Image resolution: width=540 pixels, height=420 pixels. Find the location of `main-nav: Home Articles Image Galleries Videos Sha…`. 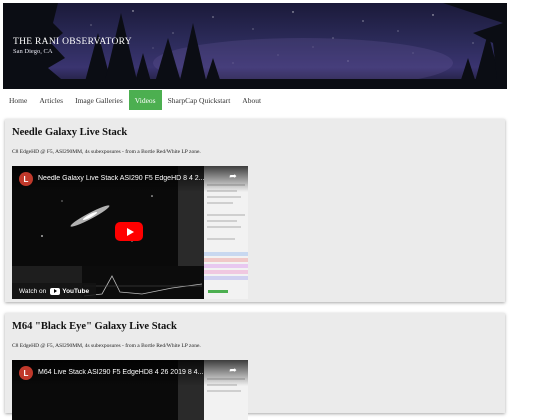

main-nav: Home Articles Image Galleries Videos Sha… is located at coordinates (255, 100).